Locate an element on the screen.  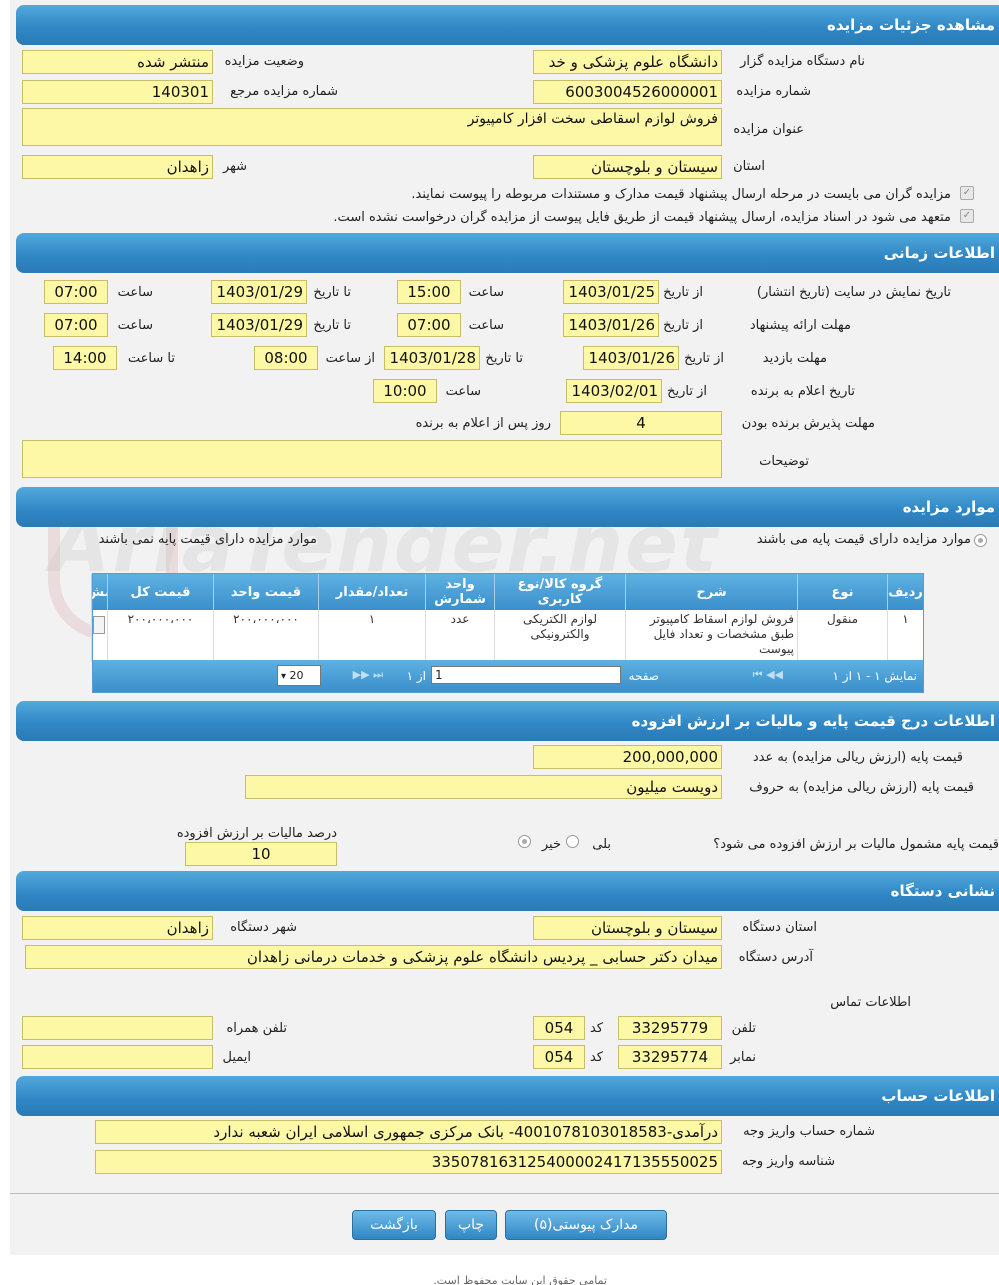
section-header-details: مشاهده جزئیات مزایده is located at coordinates (507, 25).